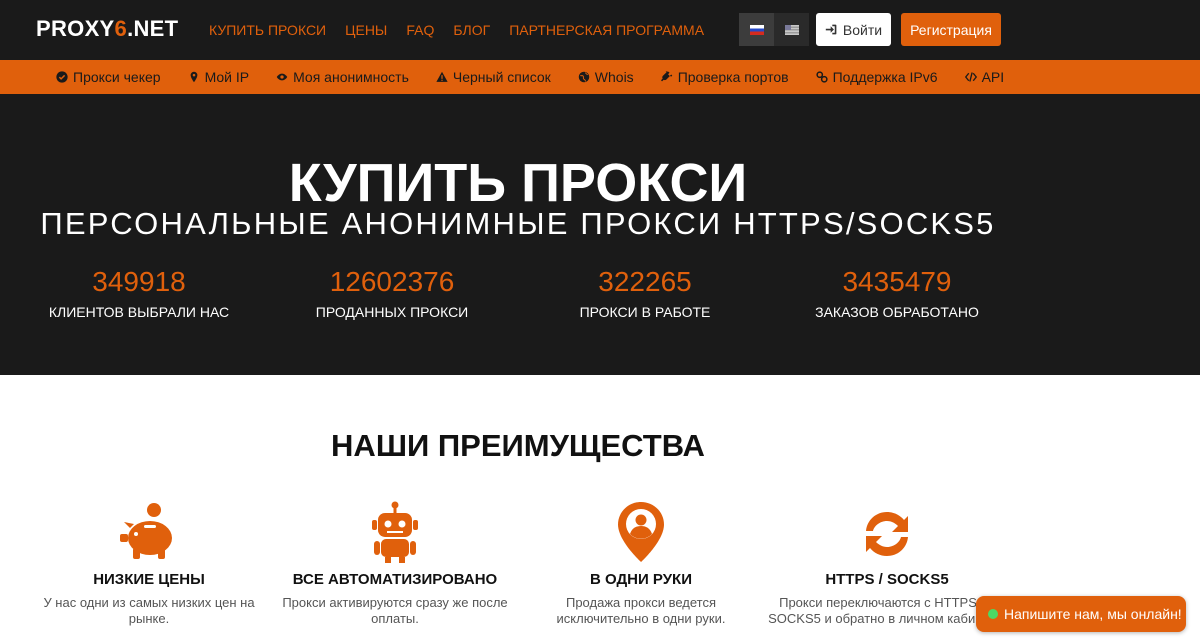 The image size is (1200, 642). Describe the element at coordinates (606, 30) in the screenshot. I see `nav-partner-program: ПАРТНЕРСКАЯ ПРОГРАММА` at that location.